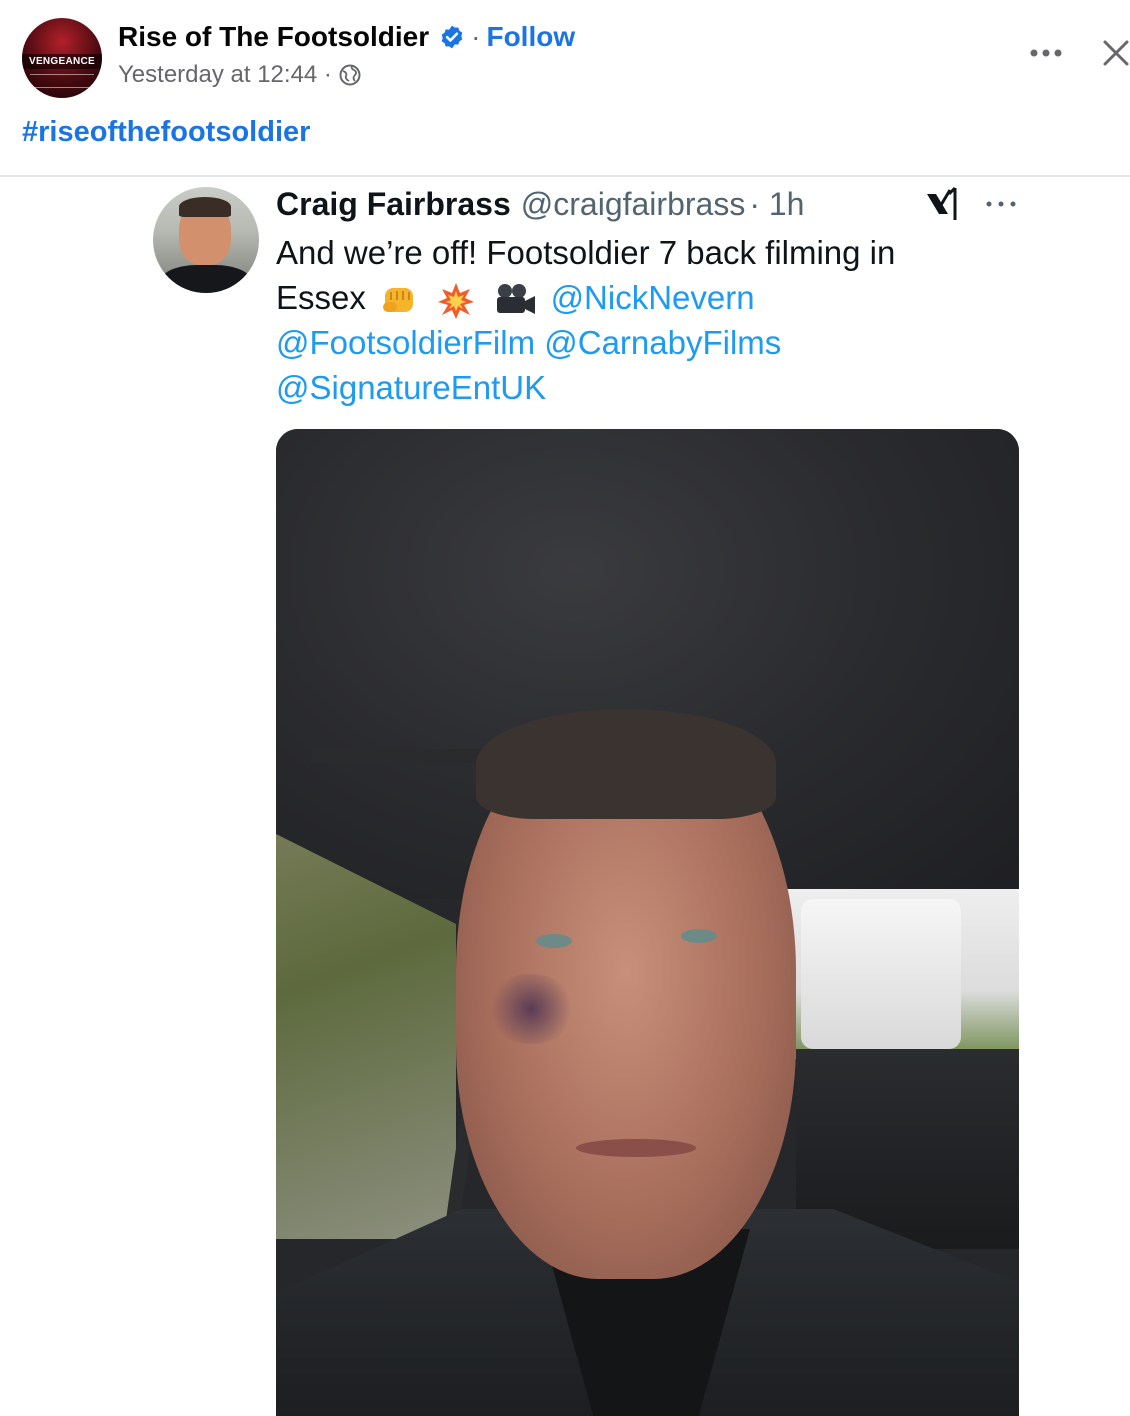 Image resolution: width=1130 pixels, height=1416 pixels. Describe the element at coordinates (777, 204) in the screenshot. I see `tweet-time: · 1h` at that location.